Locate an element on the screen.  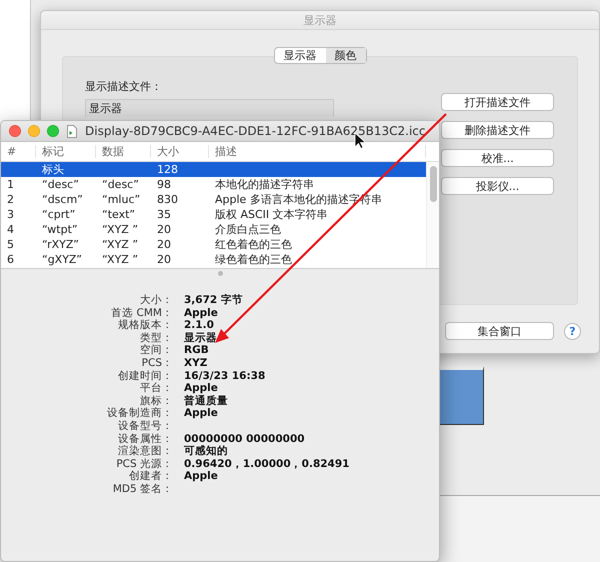
table-cell-text: 2 is located at coordinates (10, 199).